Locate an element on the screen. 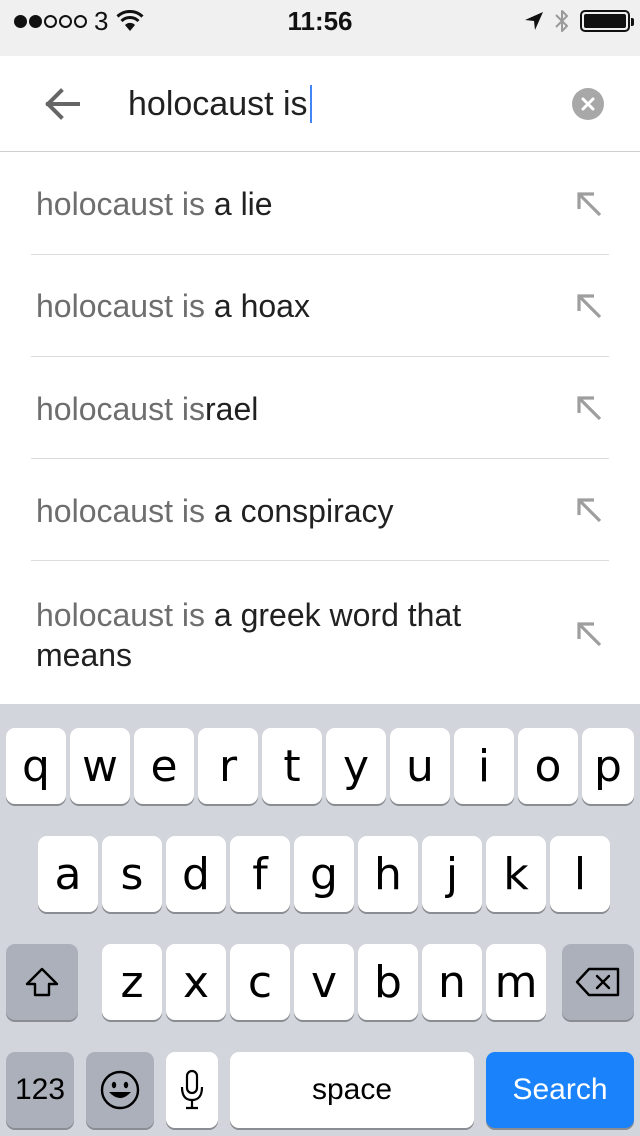  key-m: m is located at coordinates (516, 982).